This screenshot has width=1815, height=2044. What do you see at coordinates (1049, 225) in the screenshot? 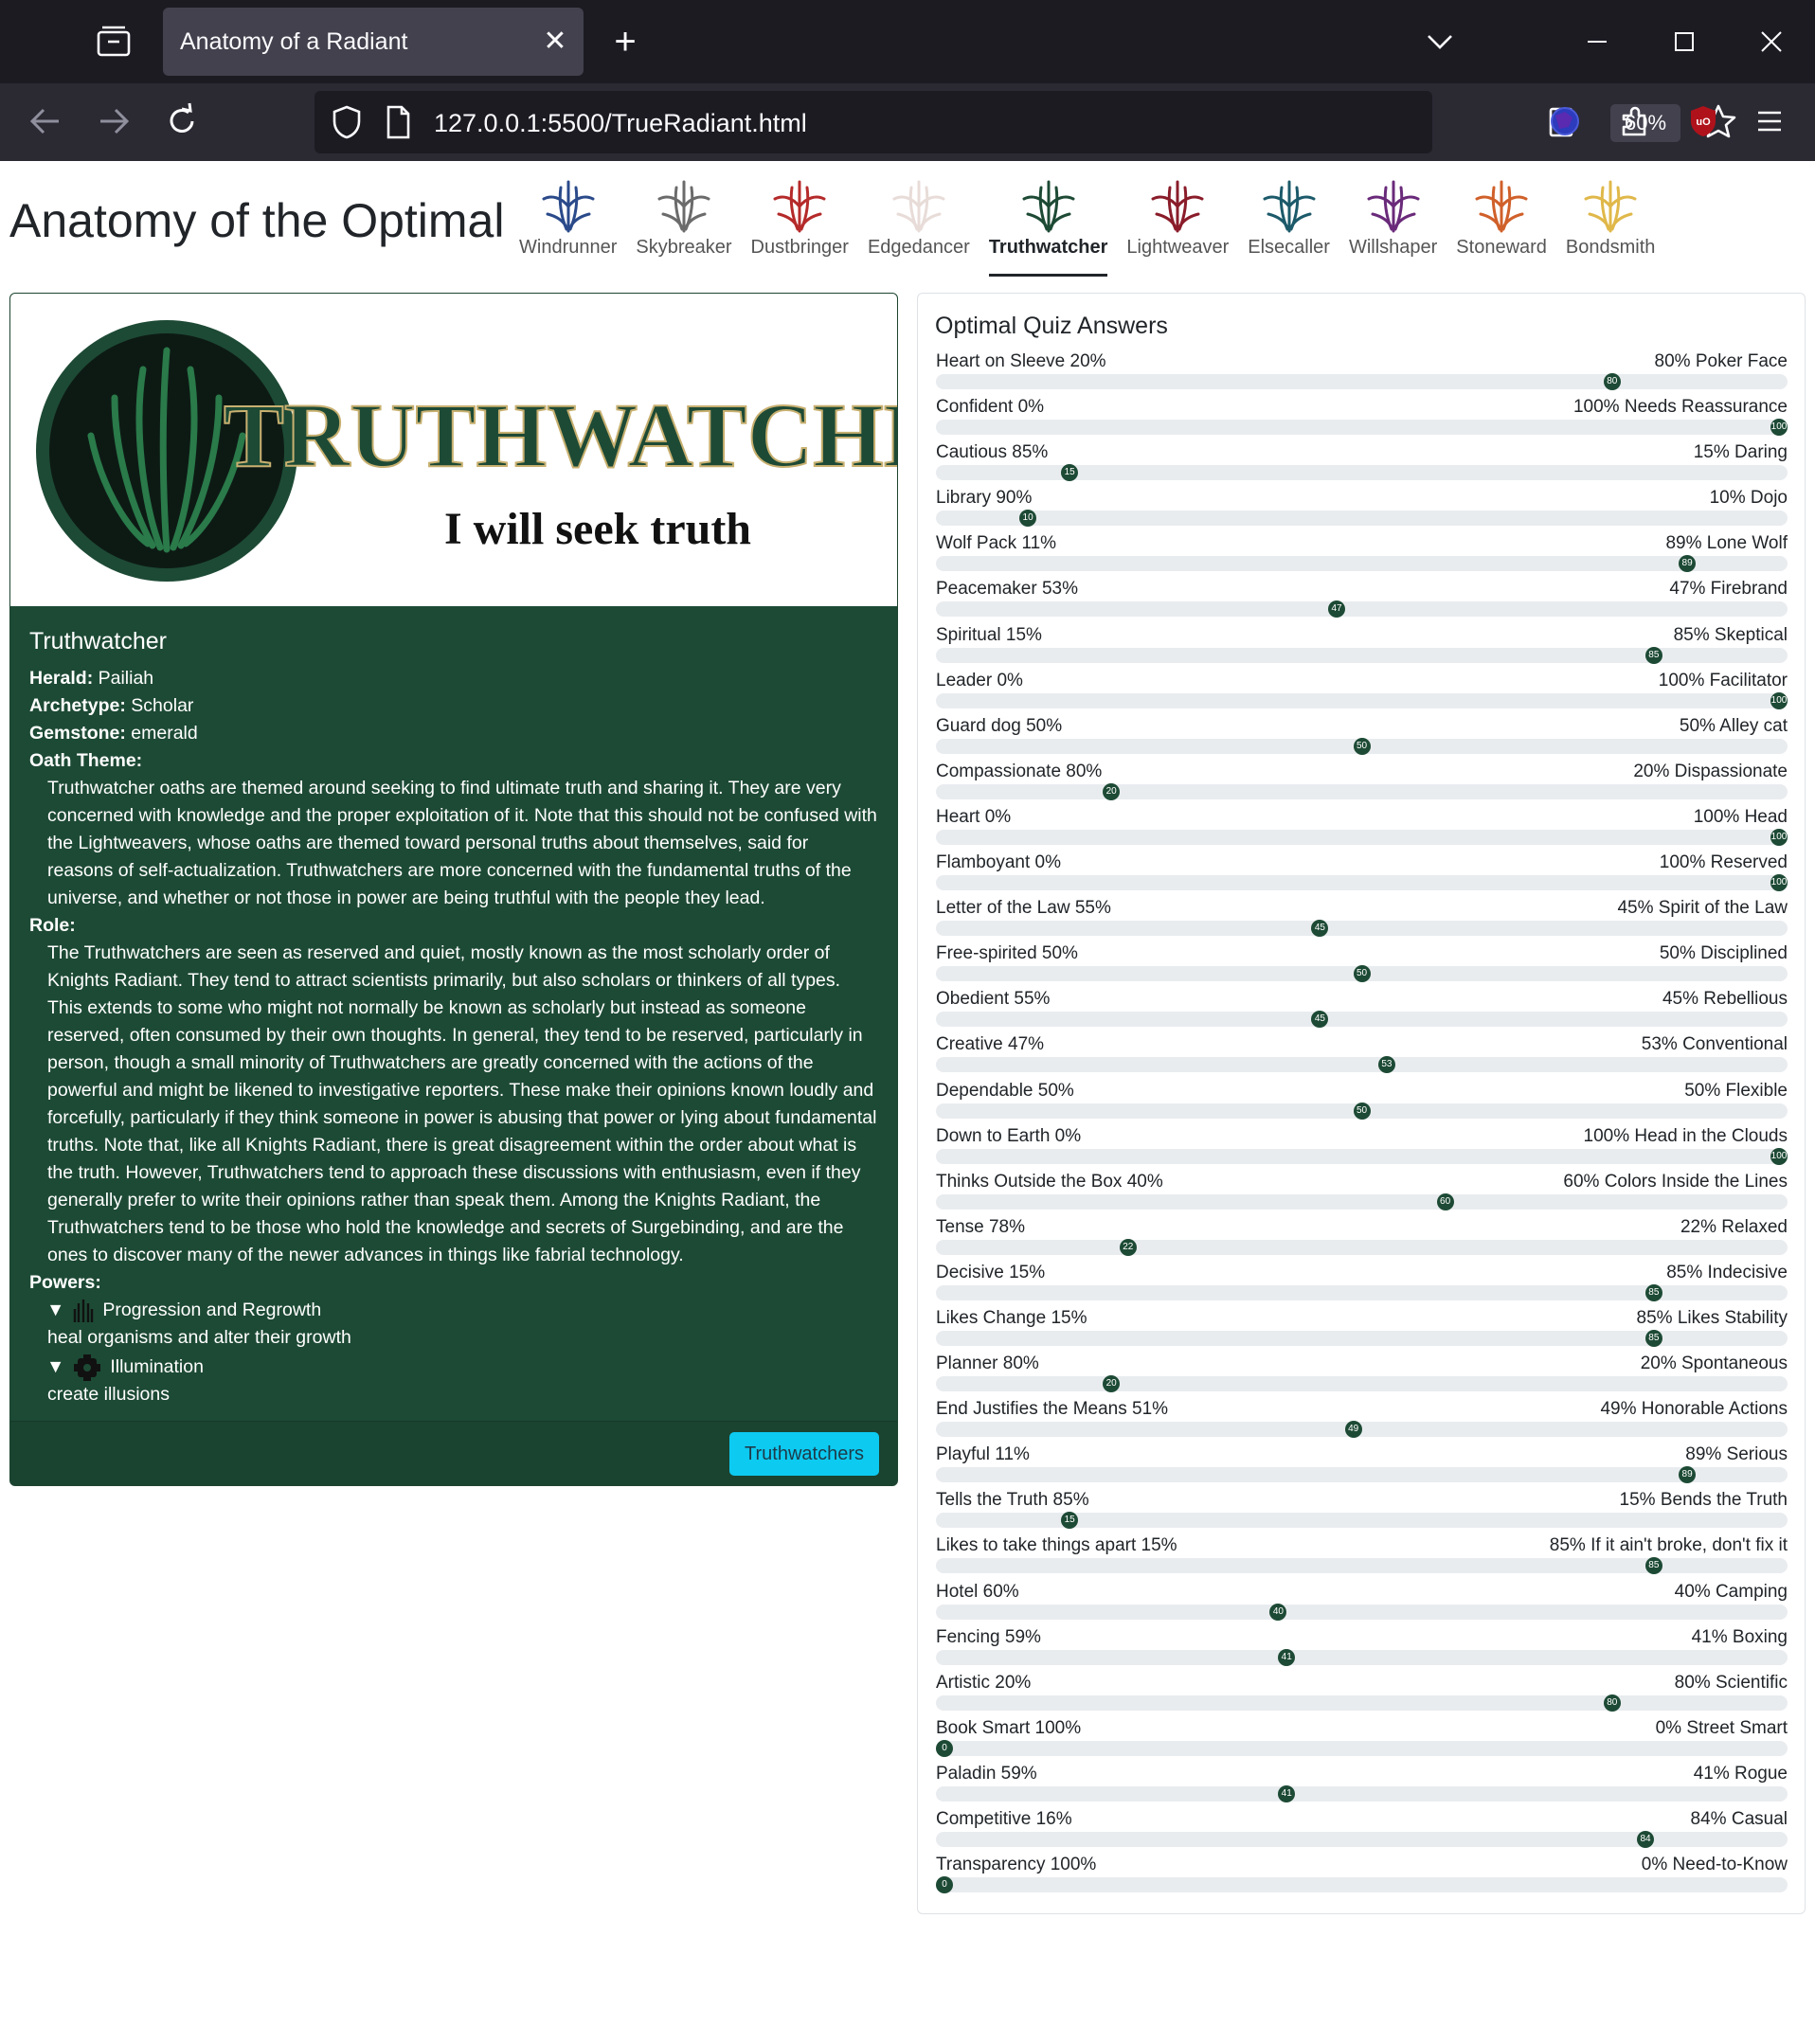
I see `order-tab-truthwatcher: Truthwatcher` at bounding box center [1049, 225].